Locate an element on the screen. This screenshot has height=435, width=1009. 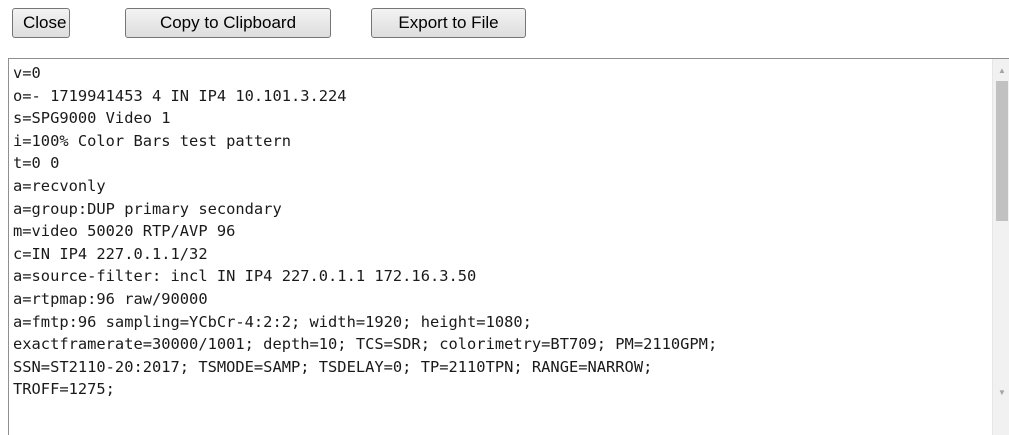
close-button: Close is located at coordinates (41, 23).